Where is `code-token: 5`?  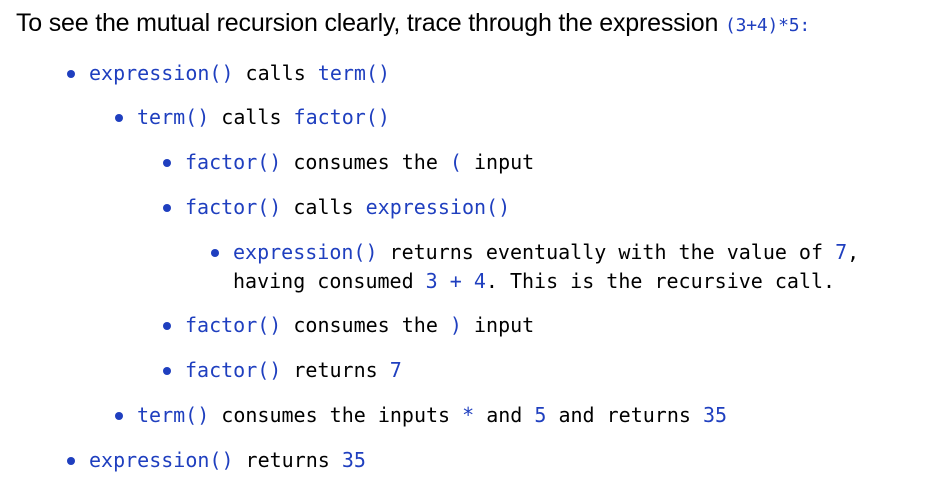
code-token: 5 is located at coordinates (540, 415).